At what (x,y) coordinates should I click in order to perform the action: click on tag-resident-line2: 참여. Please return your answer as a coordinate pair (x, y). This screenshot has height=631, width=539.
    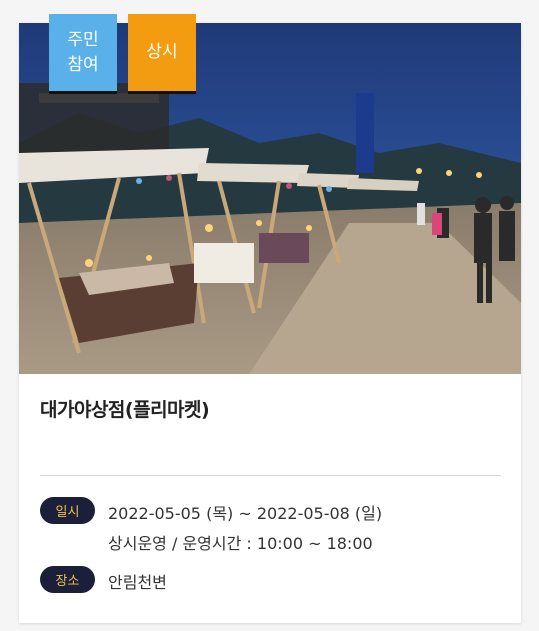
    Looking at the image, I should click on (83, 64).